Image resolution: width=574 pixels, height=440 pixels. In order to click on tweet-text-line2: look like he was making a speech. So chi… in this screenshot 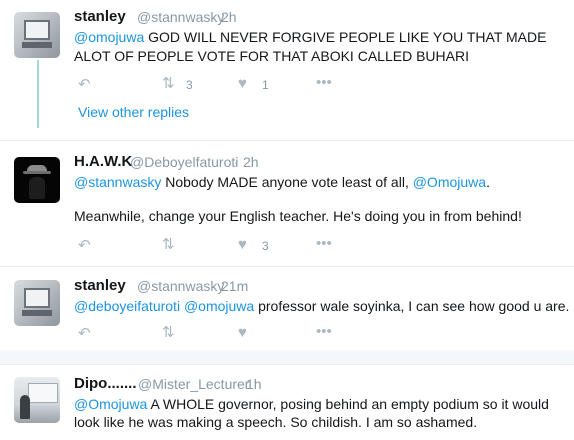, I will do `click(276, 422)`.